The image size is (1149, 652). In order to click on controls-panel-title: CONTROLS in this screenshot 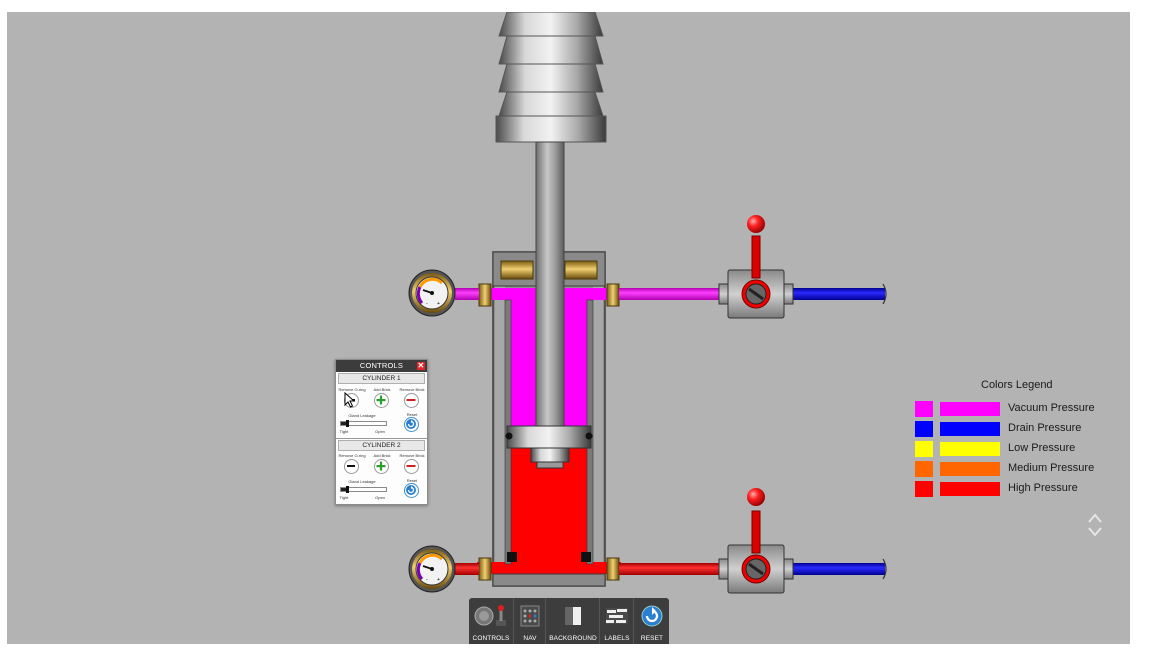, I will do `click(381, 365)`.